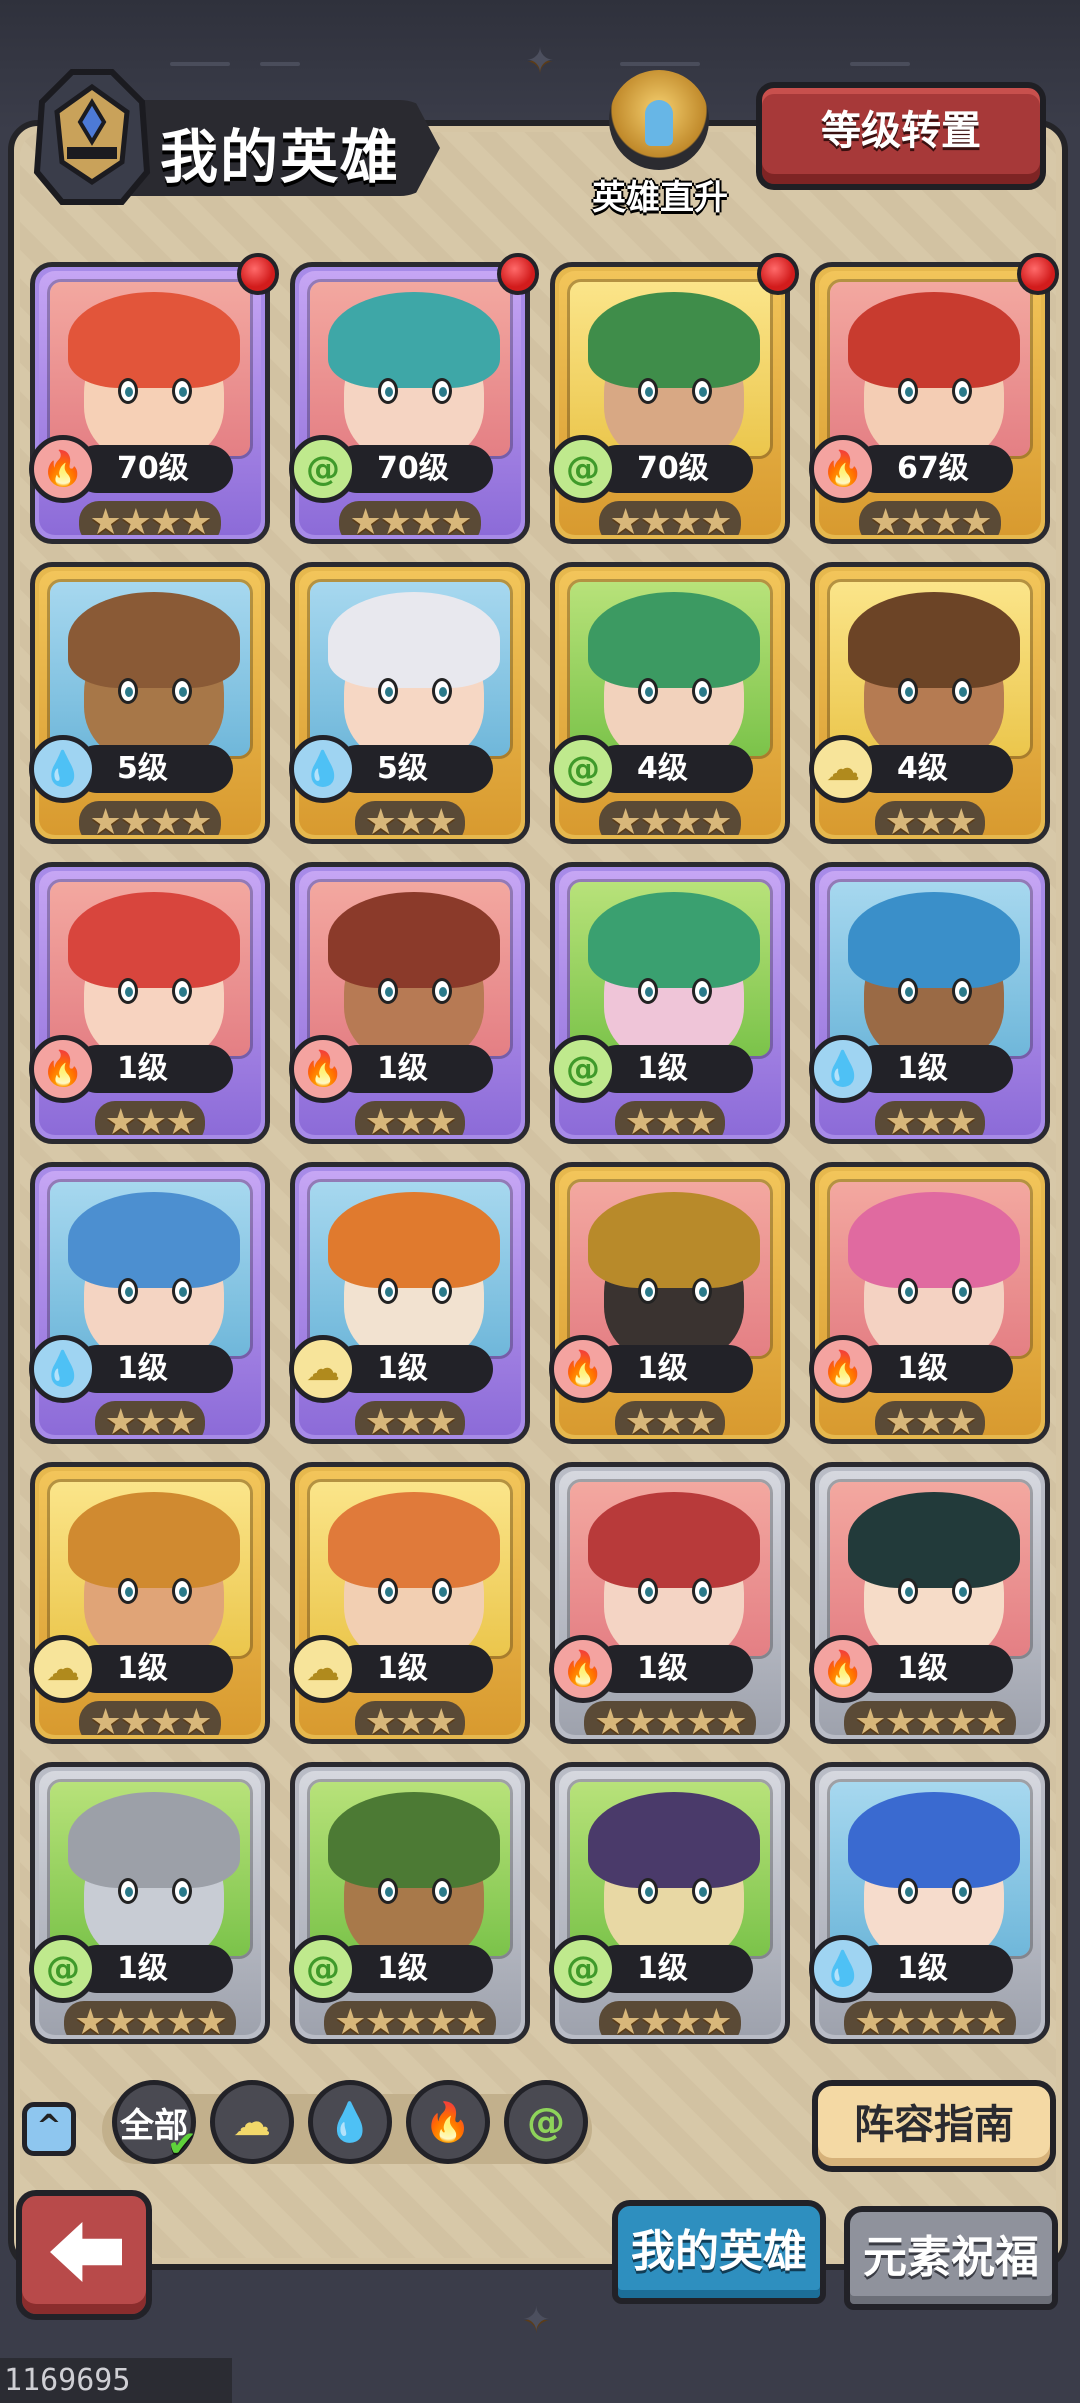 The width and height of the screenshot is (1080, 2403). What do you see at coordinates (929, 1903) in the screenshot?
I see `hero-card: ★★★★★ 1级 💧` at bounding box center [929, 1903].